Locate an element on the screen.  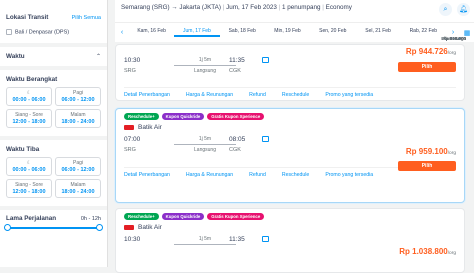
dep-slot-morning: Pagi 06:00 - 12:00 is located at coordinates (78, 97).